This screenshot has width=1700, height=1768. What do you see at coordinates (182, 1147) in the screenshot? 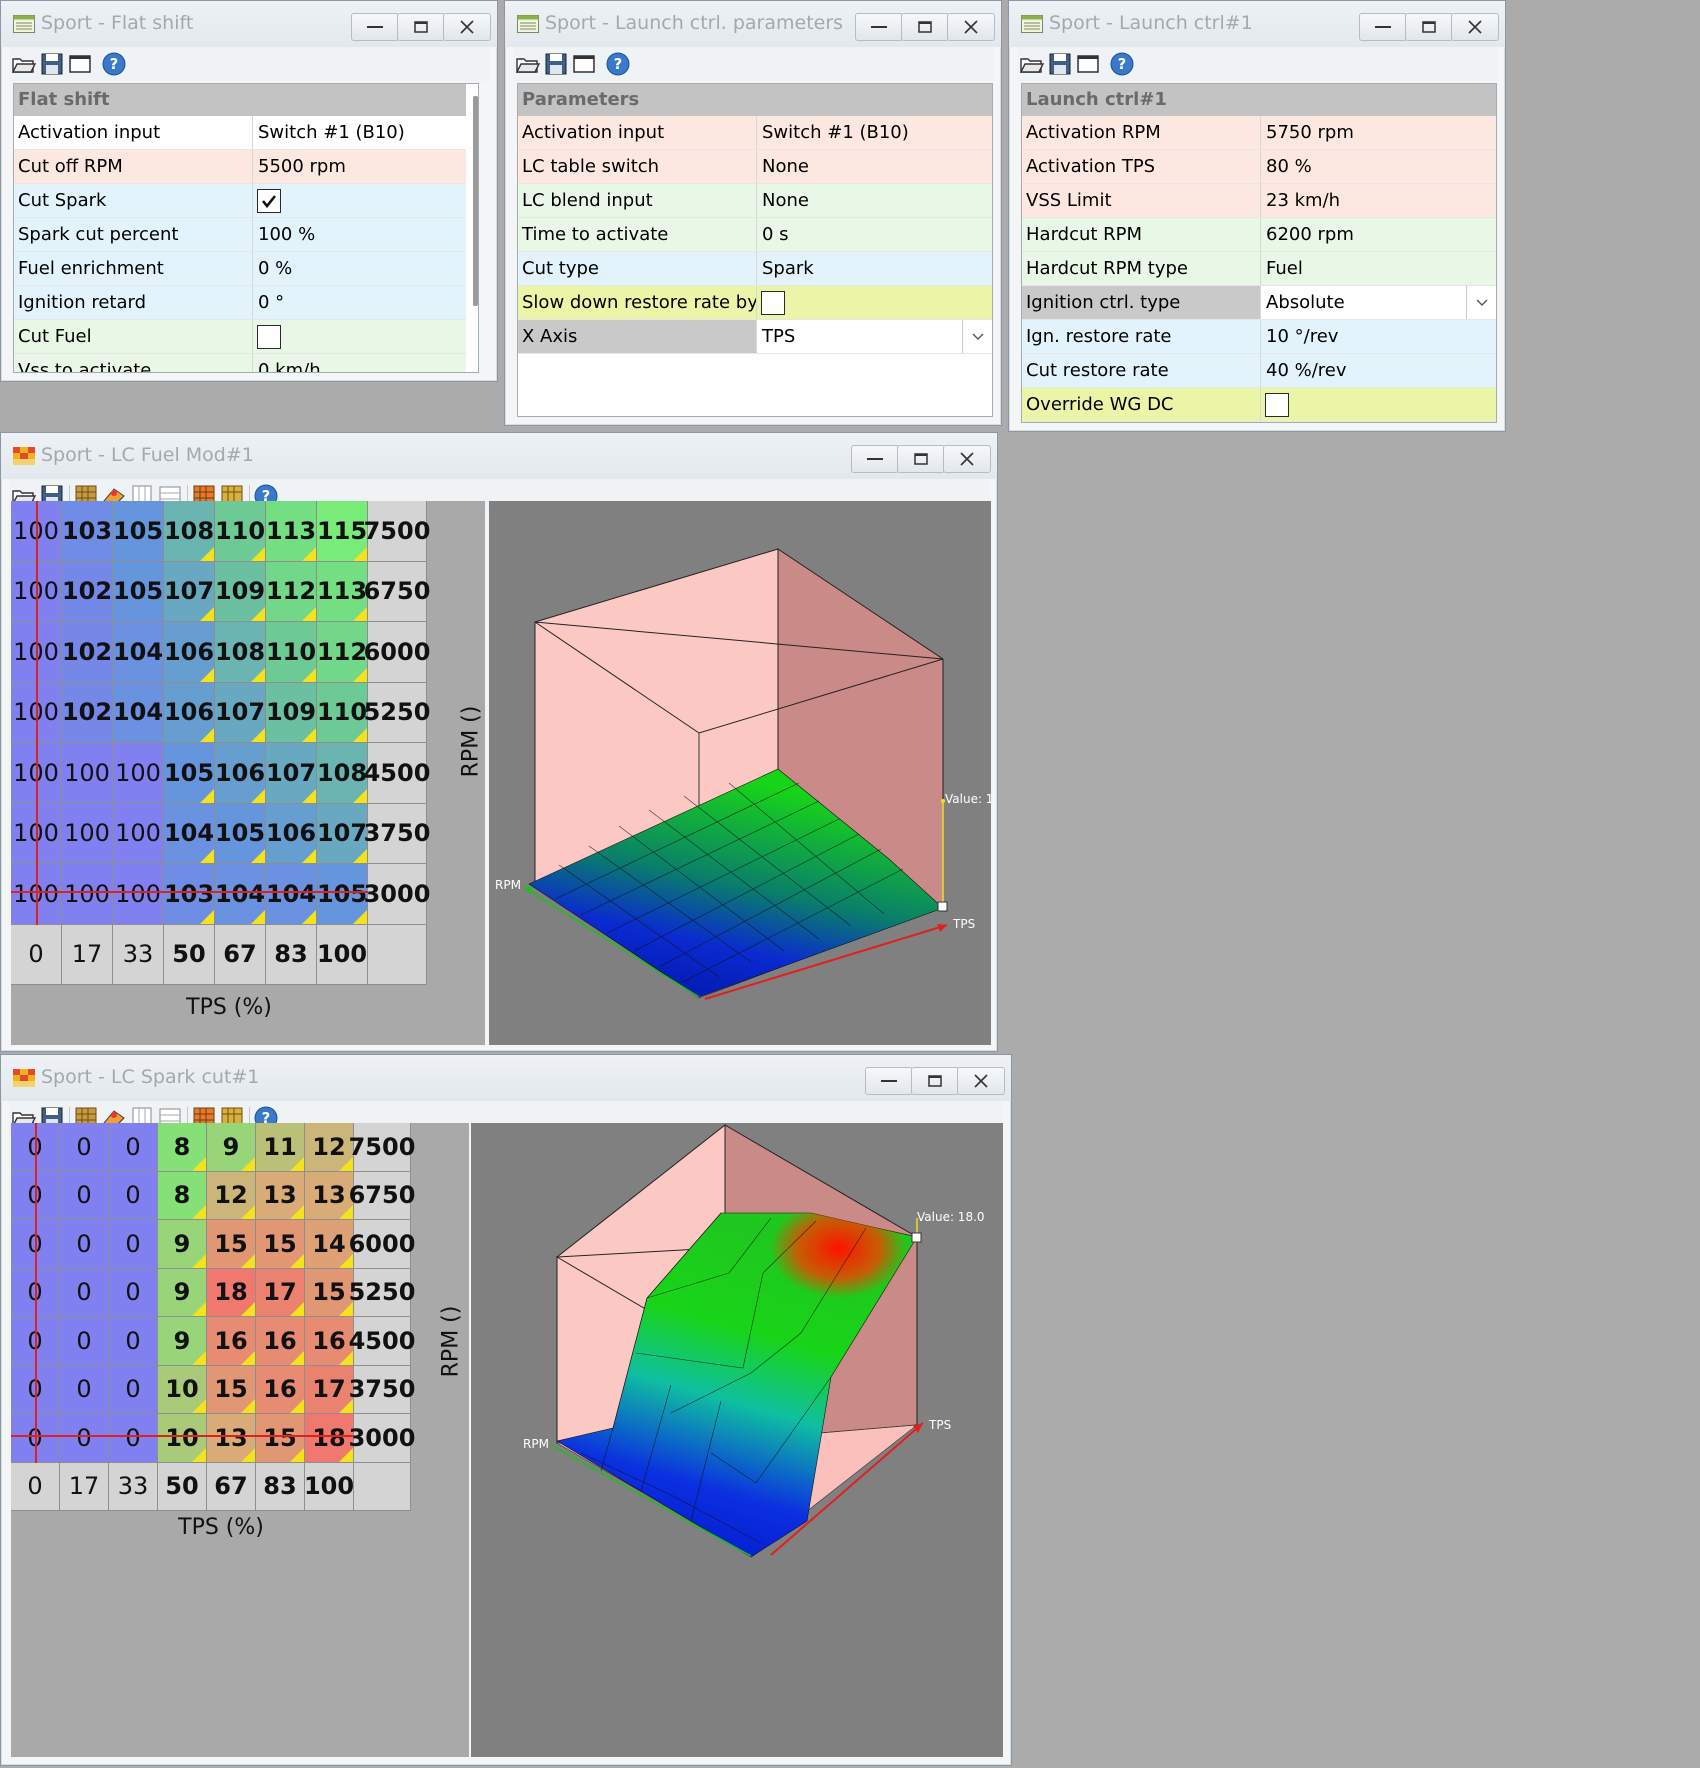
I see `map-cell: 8` at bounding box center [182, 1147].